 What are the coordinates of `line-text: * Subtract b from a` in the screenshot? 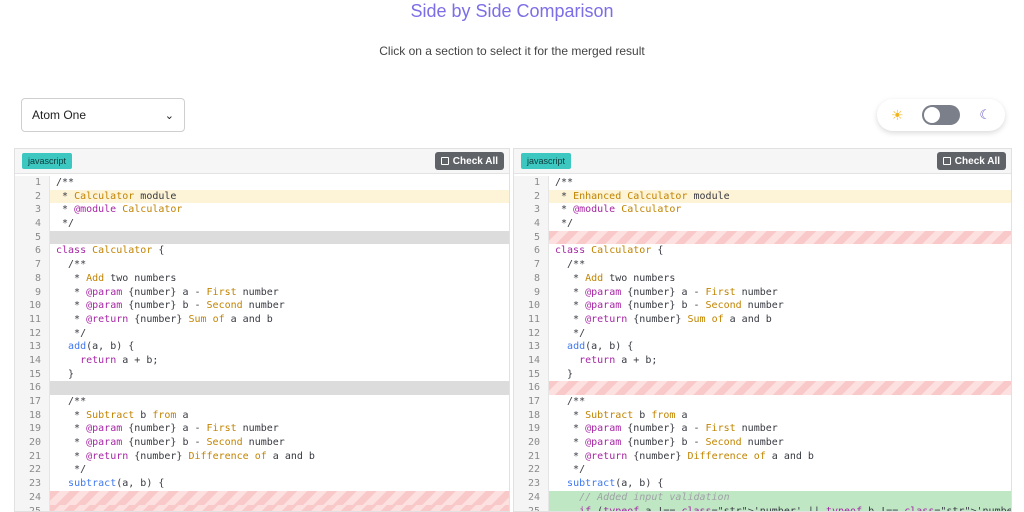 It's located at (122, 415).